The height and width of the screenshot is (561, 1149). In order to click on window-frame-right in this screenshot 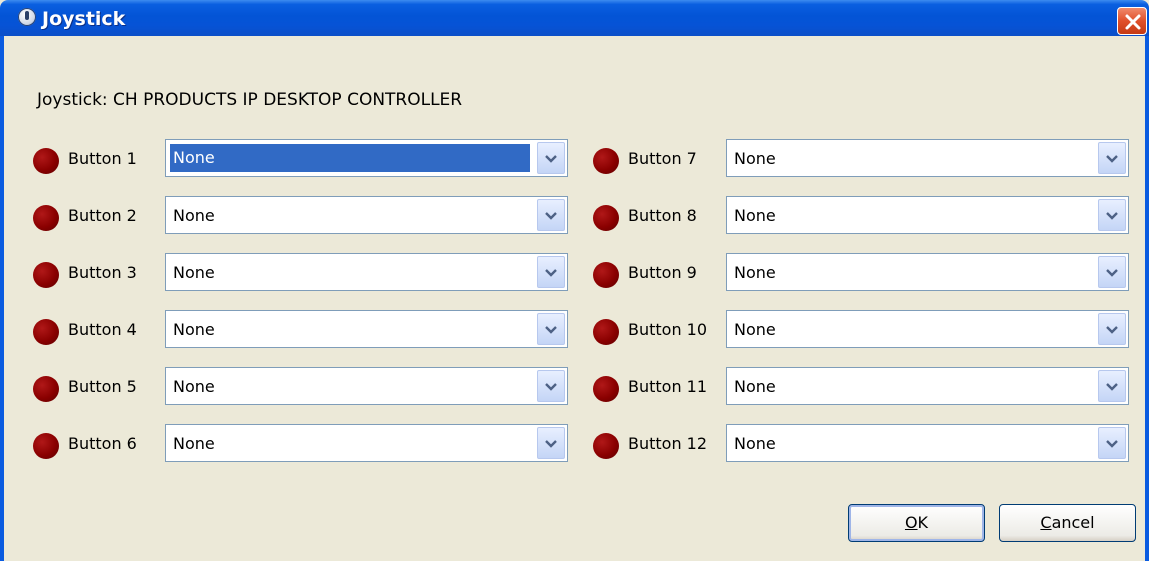, I will do `click(1147, 298)`.